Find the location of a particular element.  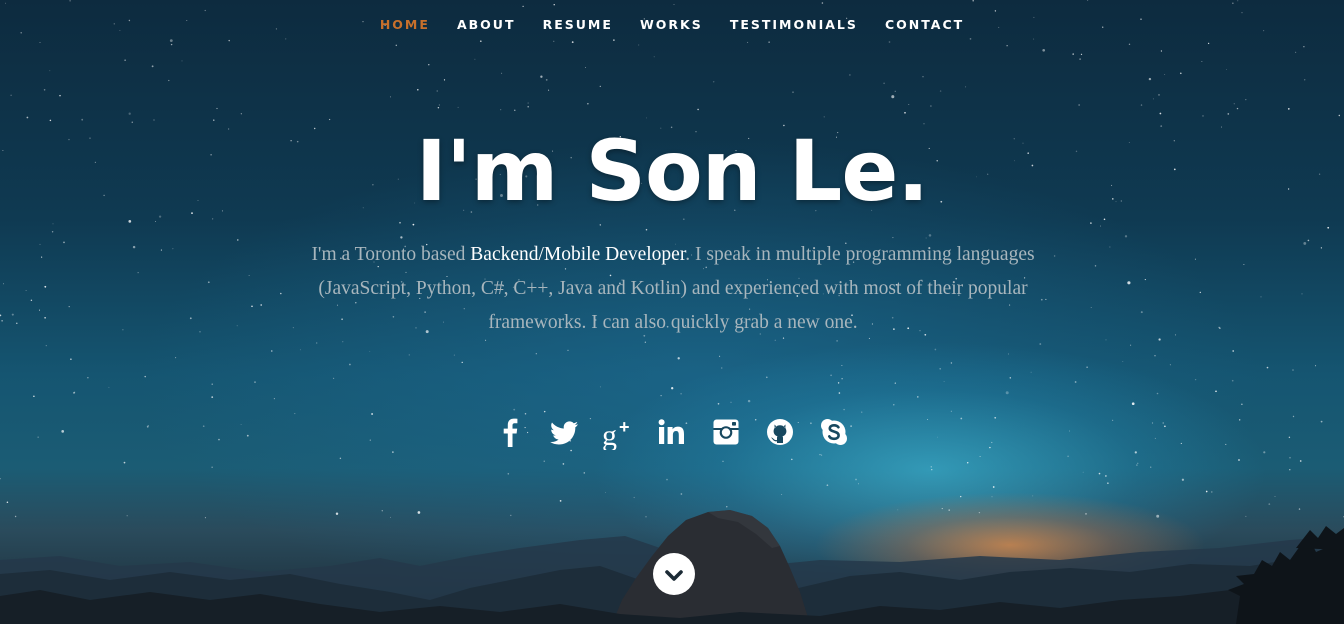

nav-works: WORKS is located at coordinates (671, 24).